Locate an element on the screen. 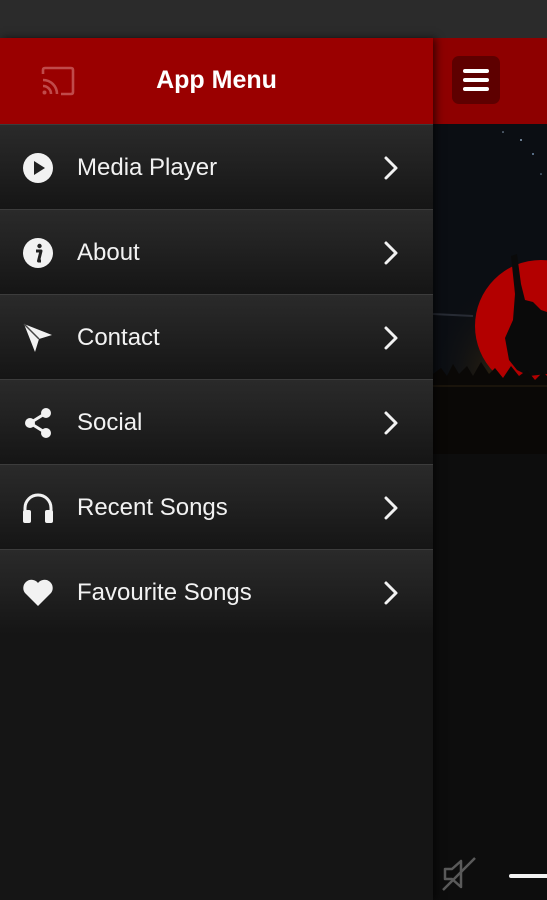 The height and width of the screenshot is (900, 547). menu-item-recent-songs: Recent Songs is located at coordinates (216, 506).